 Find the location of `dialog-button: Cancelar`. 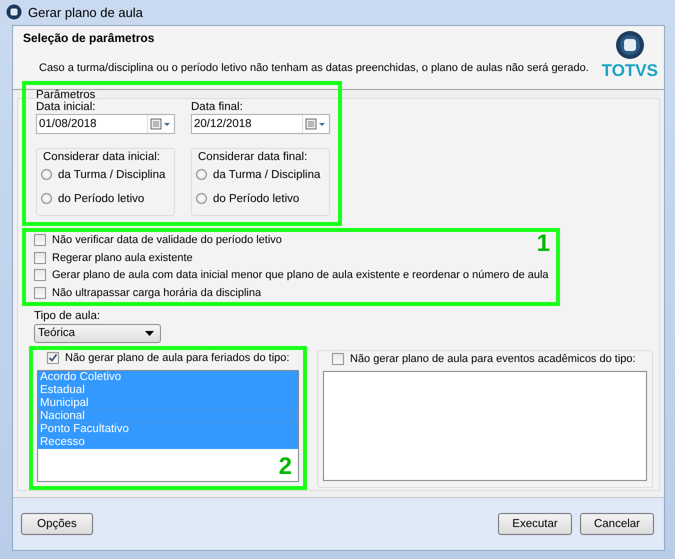

dialog-button: Cancelar is located at coordinates (617, 524).